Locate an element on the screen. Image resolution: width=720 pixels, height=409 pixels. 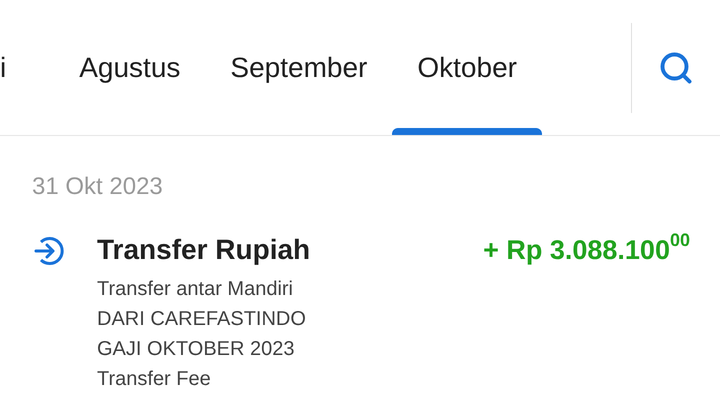
month-tab: Oktober is located at coordinates (467, 67).